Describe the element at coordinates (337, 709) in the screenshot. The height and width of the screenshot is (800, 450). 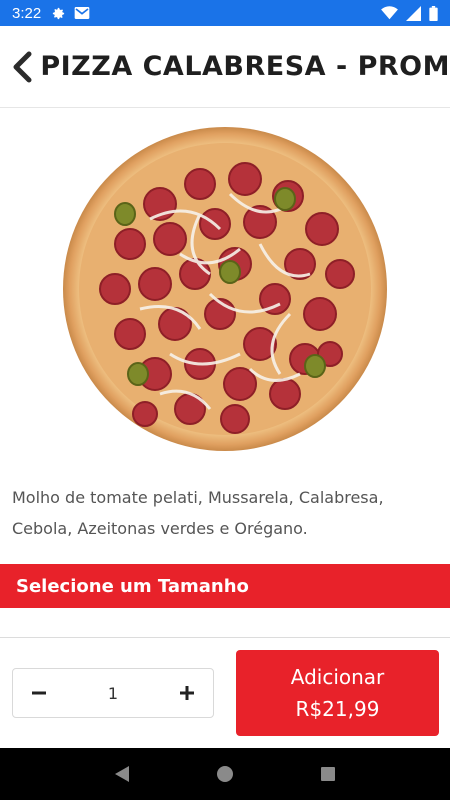
I see `add-button-price: R$21,99` at that location.